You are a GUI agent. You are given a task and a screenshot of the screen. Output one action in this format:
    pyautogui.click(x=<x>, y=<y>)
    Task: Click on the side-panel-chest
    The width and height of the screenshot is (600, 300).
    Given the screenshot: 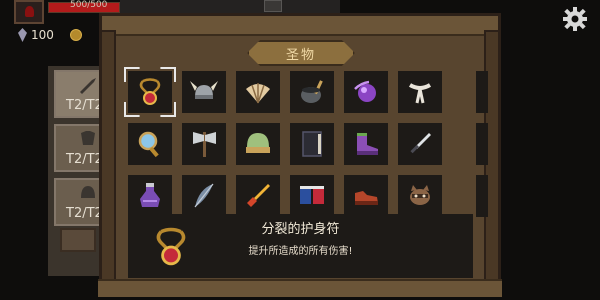 What is the action you would take?
    pyautogui.click(x=78, y=240)
    